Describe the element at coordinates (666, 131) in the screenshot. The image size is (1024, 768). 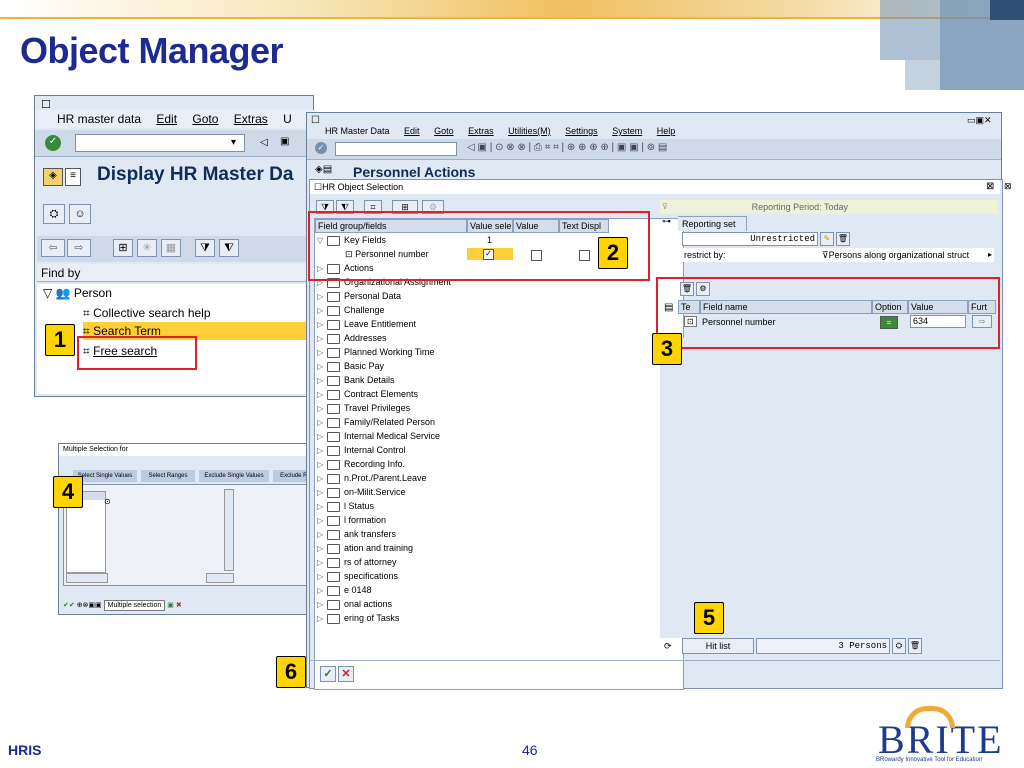
I see `menu-help: Help` at that location.